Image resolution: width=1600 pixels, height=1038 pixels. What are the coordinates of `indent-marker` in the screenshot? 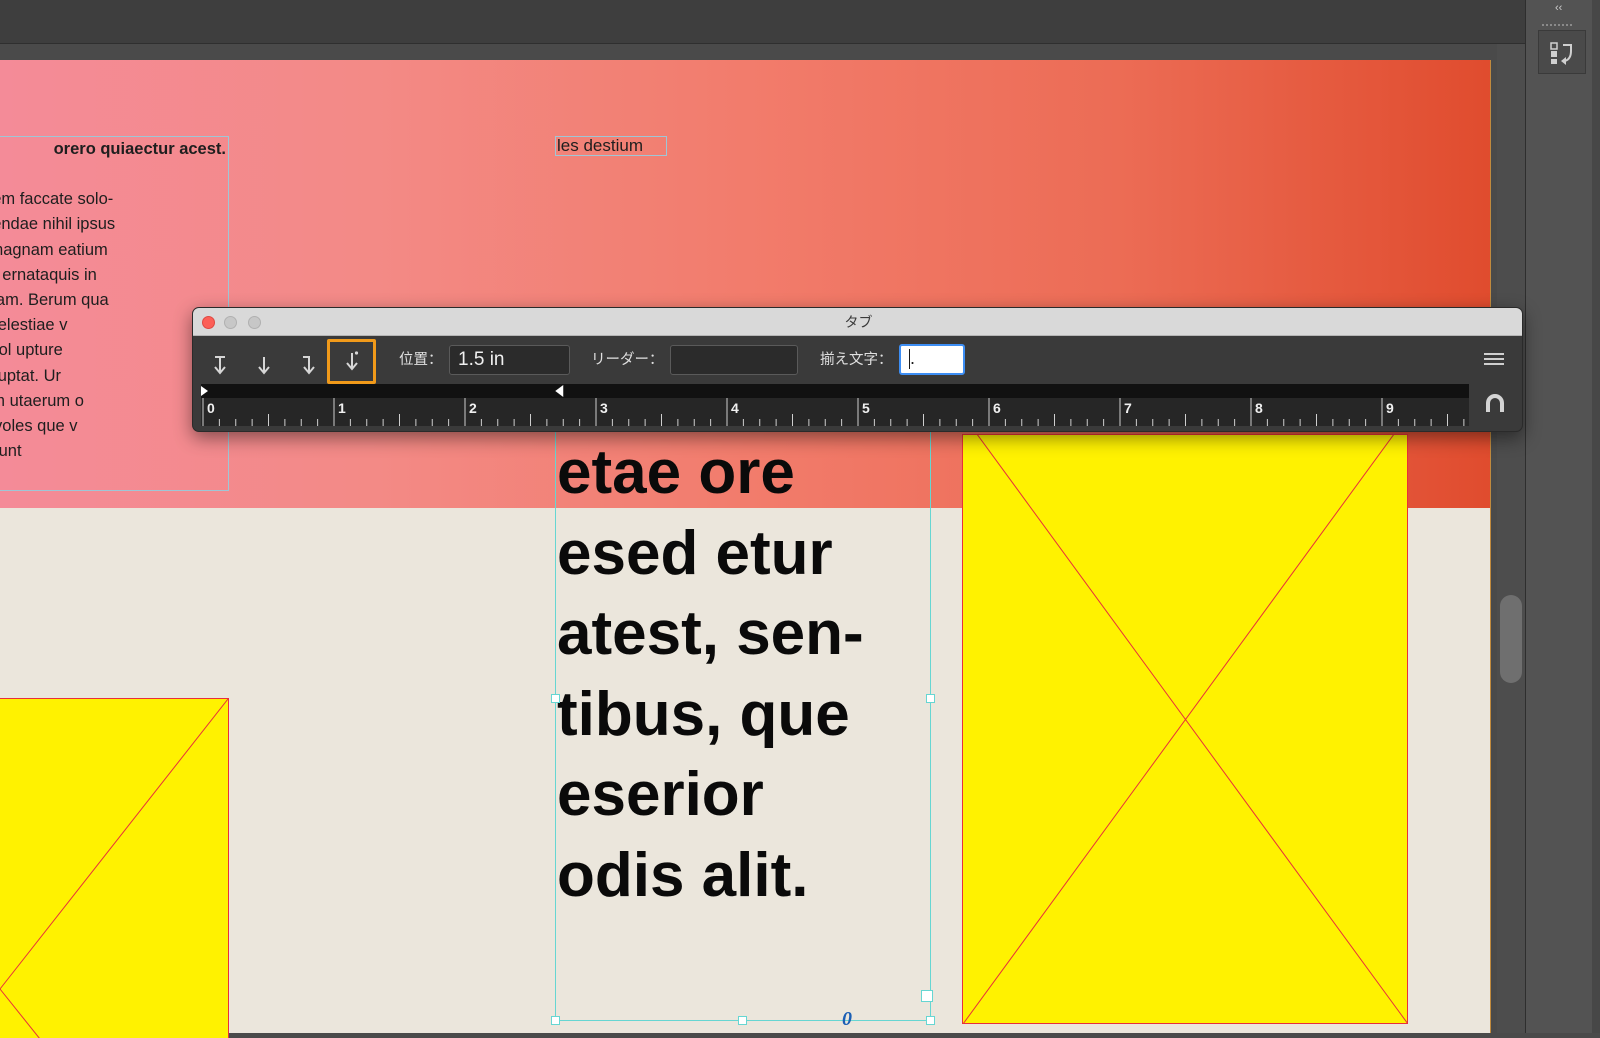 It's located at (204, 391).